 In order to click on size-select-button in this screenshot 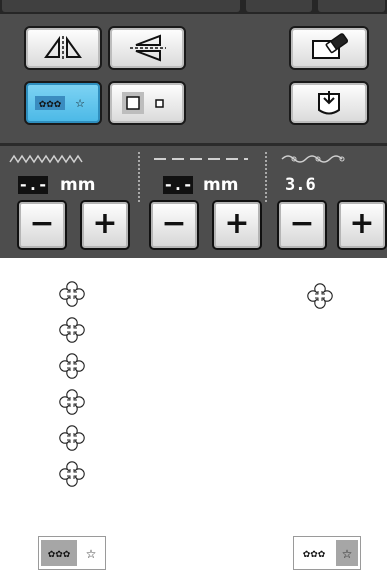, I will do `click(147, 103)`.